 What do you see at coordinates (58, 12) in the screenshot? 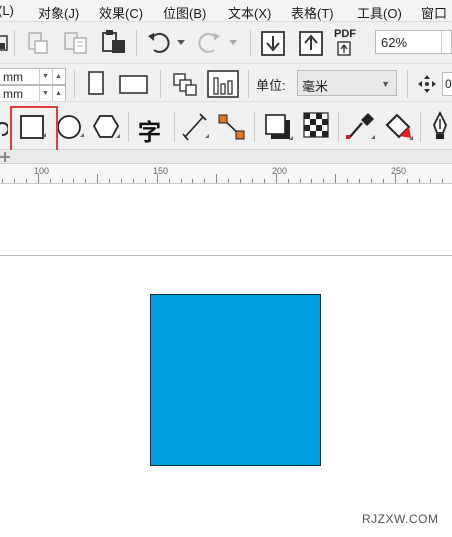
I see `menu-object: 对象(J)` at bounding box center [58, 12].